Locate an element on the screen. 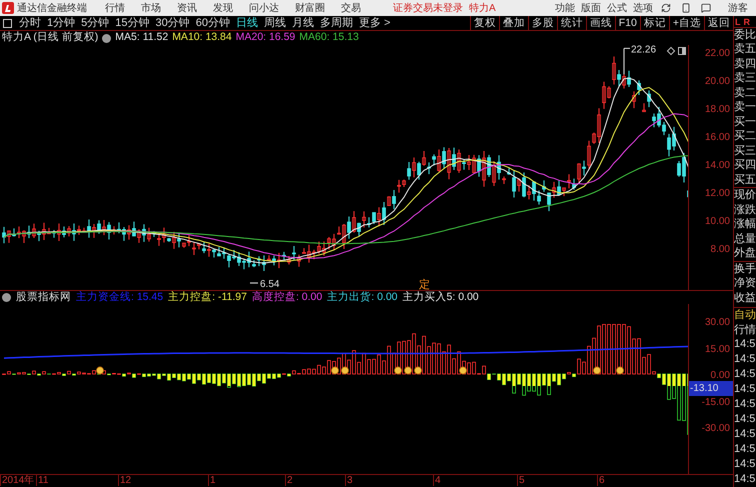 The width and height of the screenshot is (756, 487). toolbar-button: 叠加 is located at coordinates (513, 23).